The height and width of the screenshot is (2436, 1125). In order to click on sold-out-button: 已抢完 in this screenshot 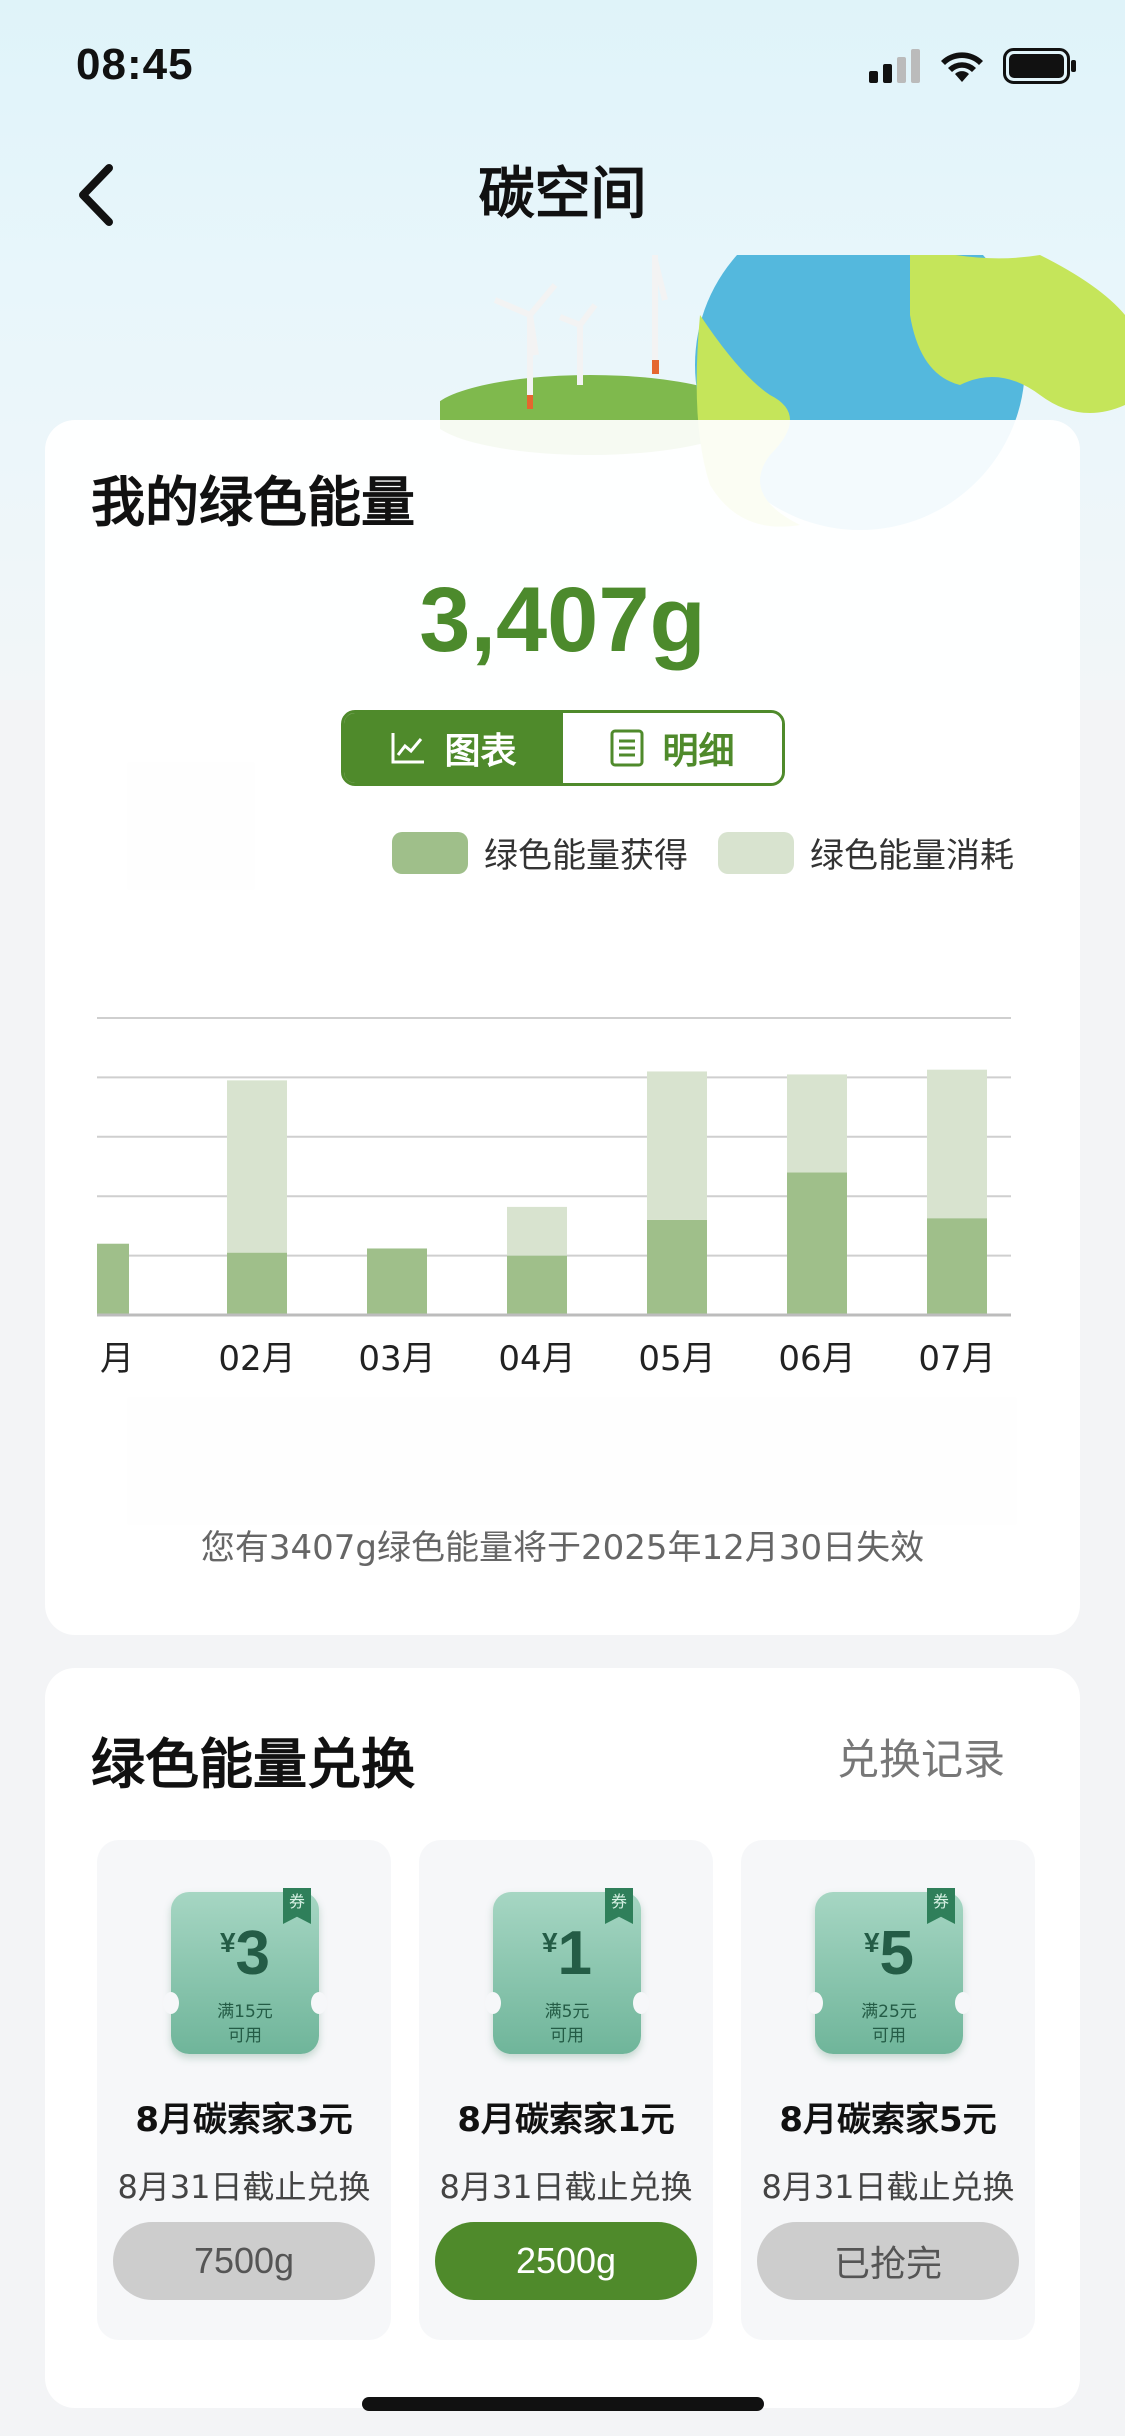, I will do `click(888, 2261)`.